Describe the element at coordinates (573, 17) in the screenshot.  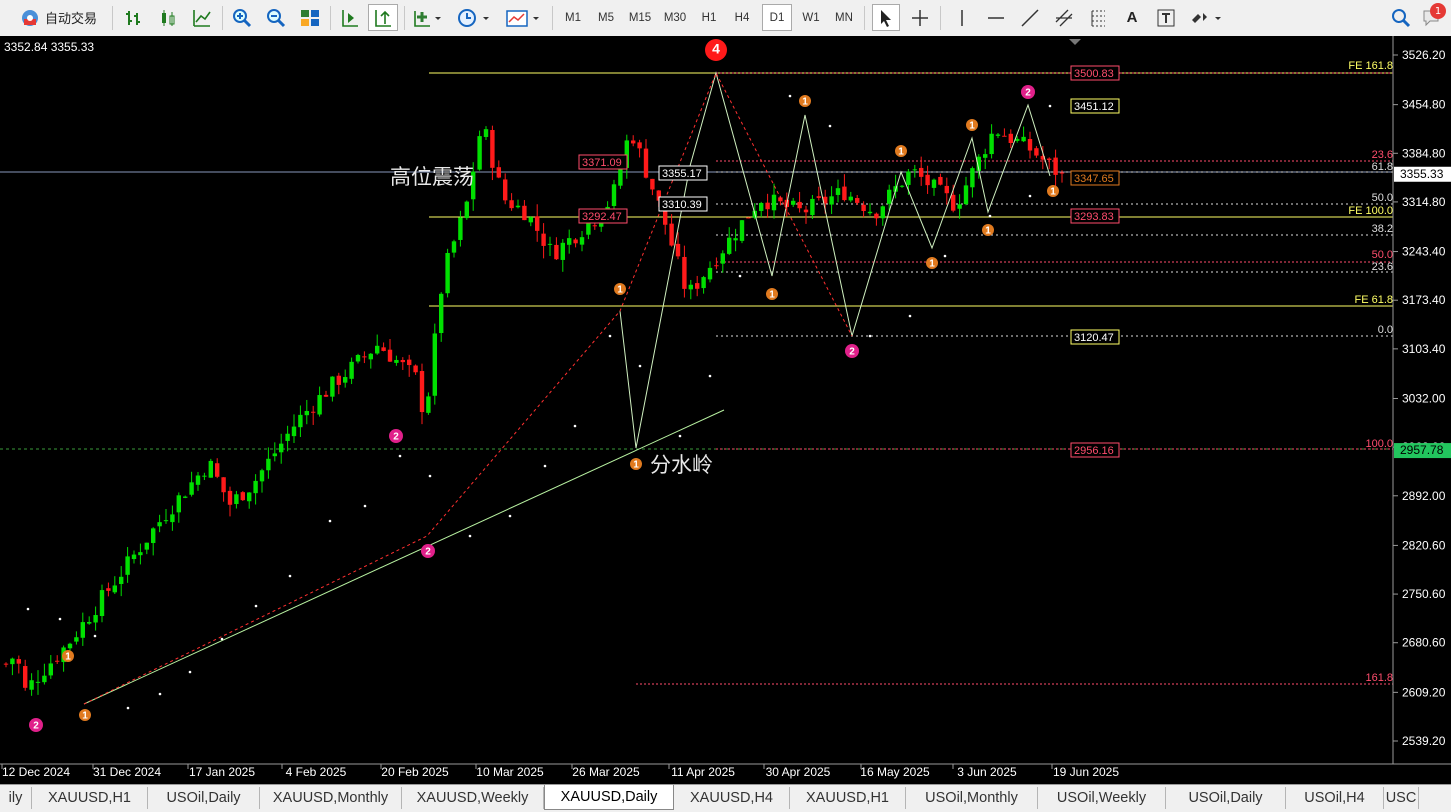
I see `timeframe-m1: M1` at that location.